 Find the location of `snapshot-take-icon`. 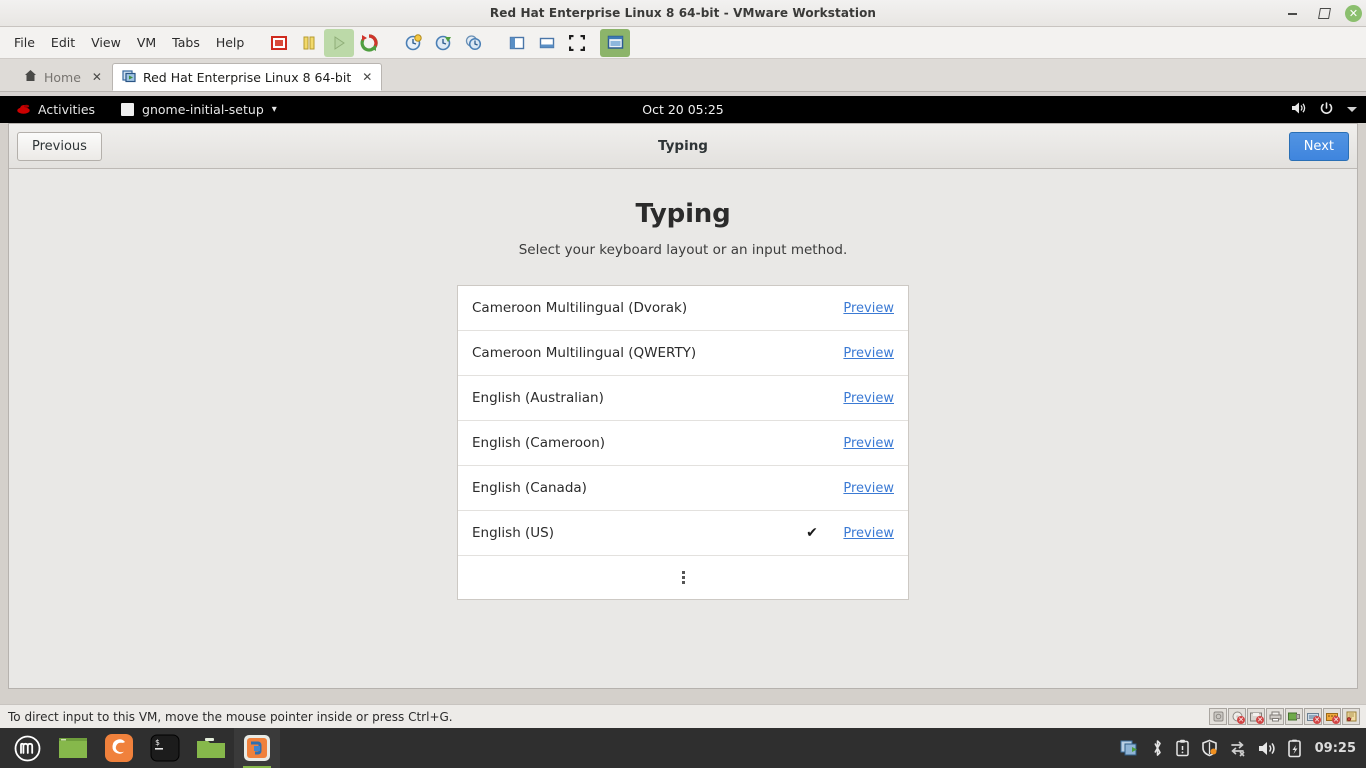

snapshot-take-icon is located at coordinates (413, 43).